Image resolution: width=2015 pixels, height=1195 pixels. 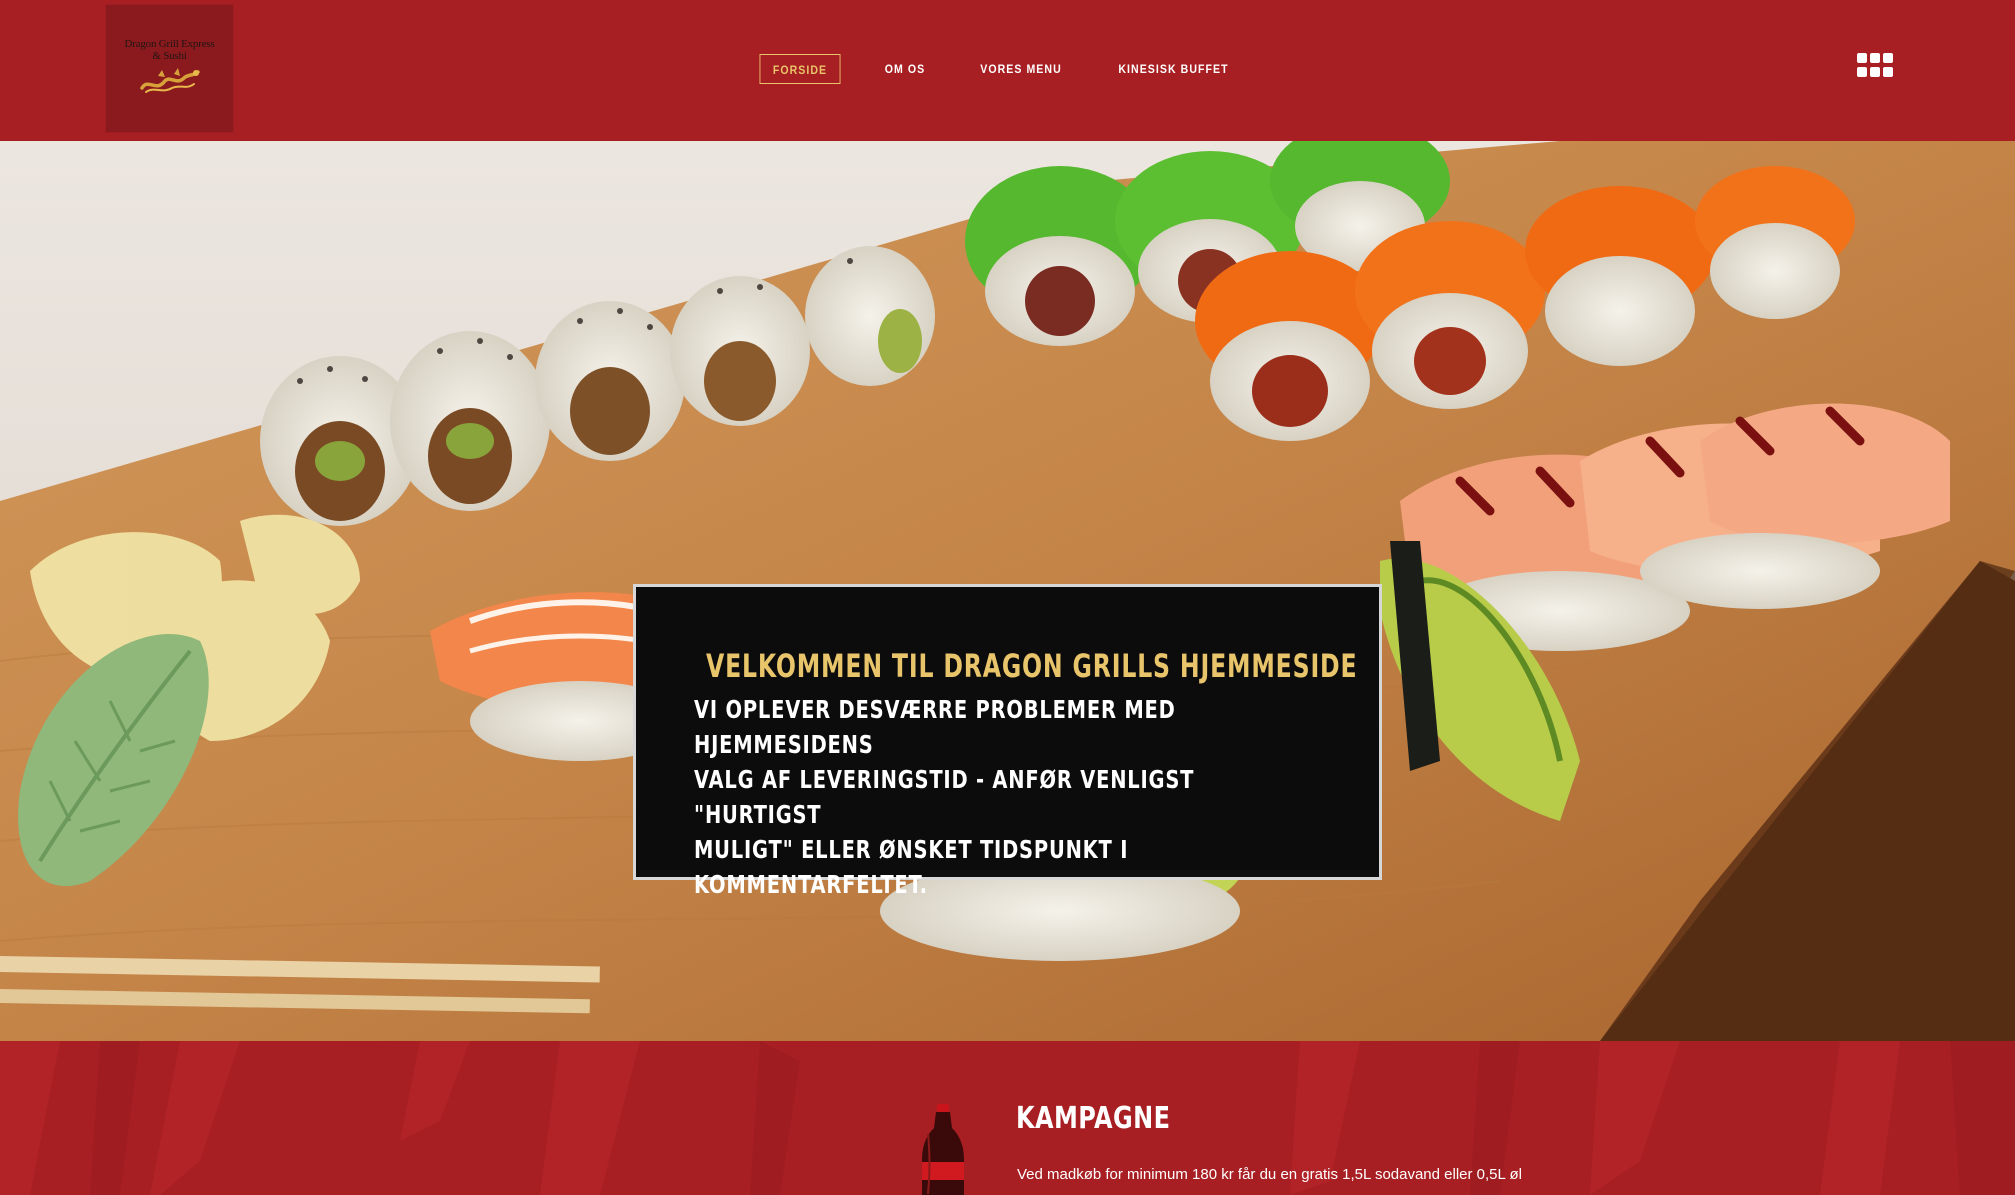 What do you see at coordinates (169, 44) in the screenshot?
I see `logo-line-1: Dragon Grill Express` at bounding box center [169, 44].